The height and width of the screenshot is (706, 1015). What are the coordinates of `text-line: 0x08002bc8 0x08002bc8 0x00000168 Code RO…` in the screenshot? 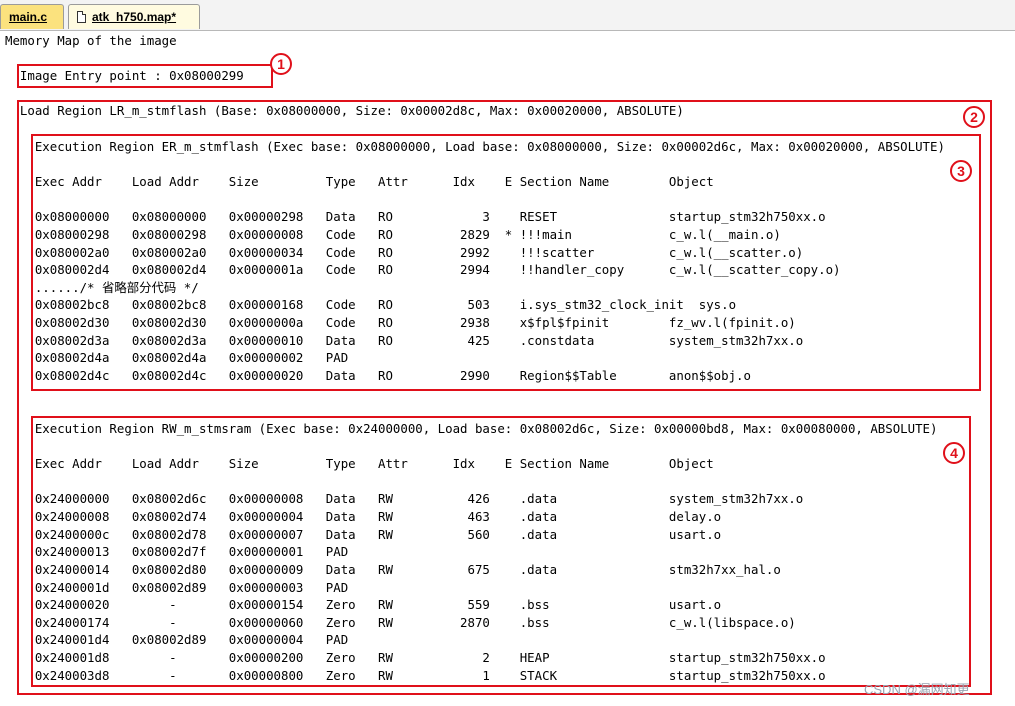 It's located at (371, 304).